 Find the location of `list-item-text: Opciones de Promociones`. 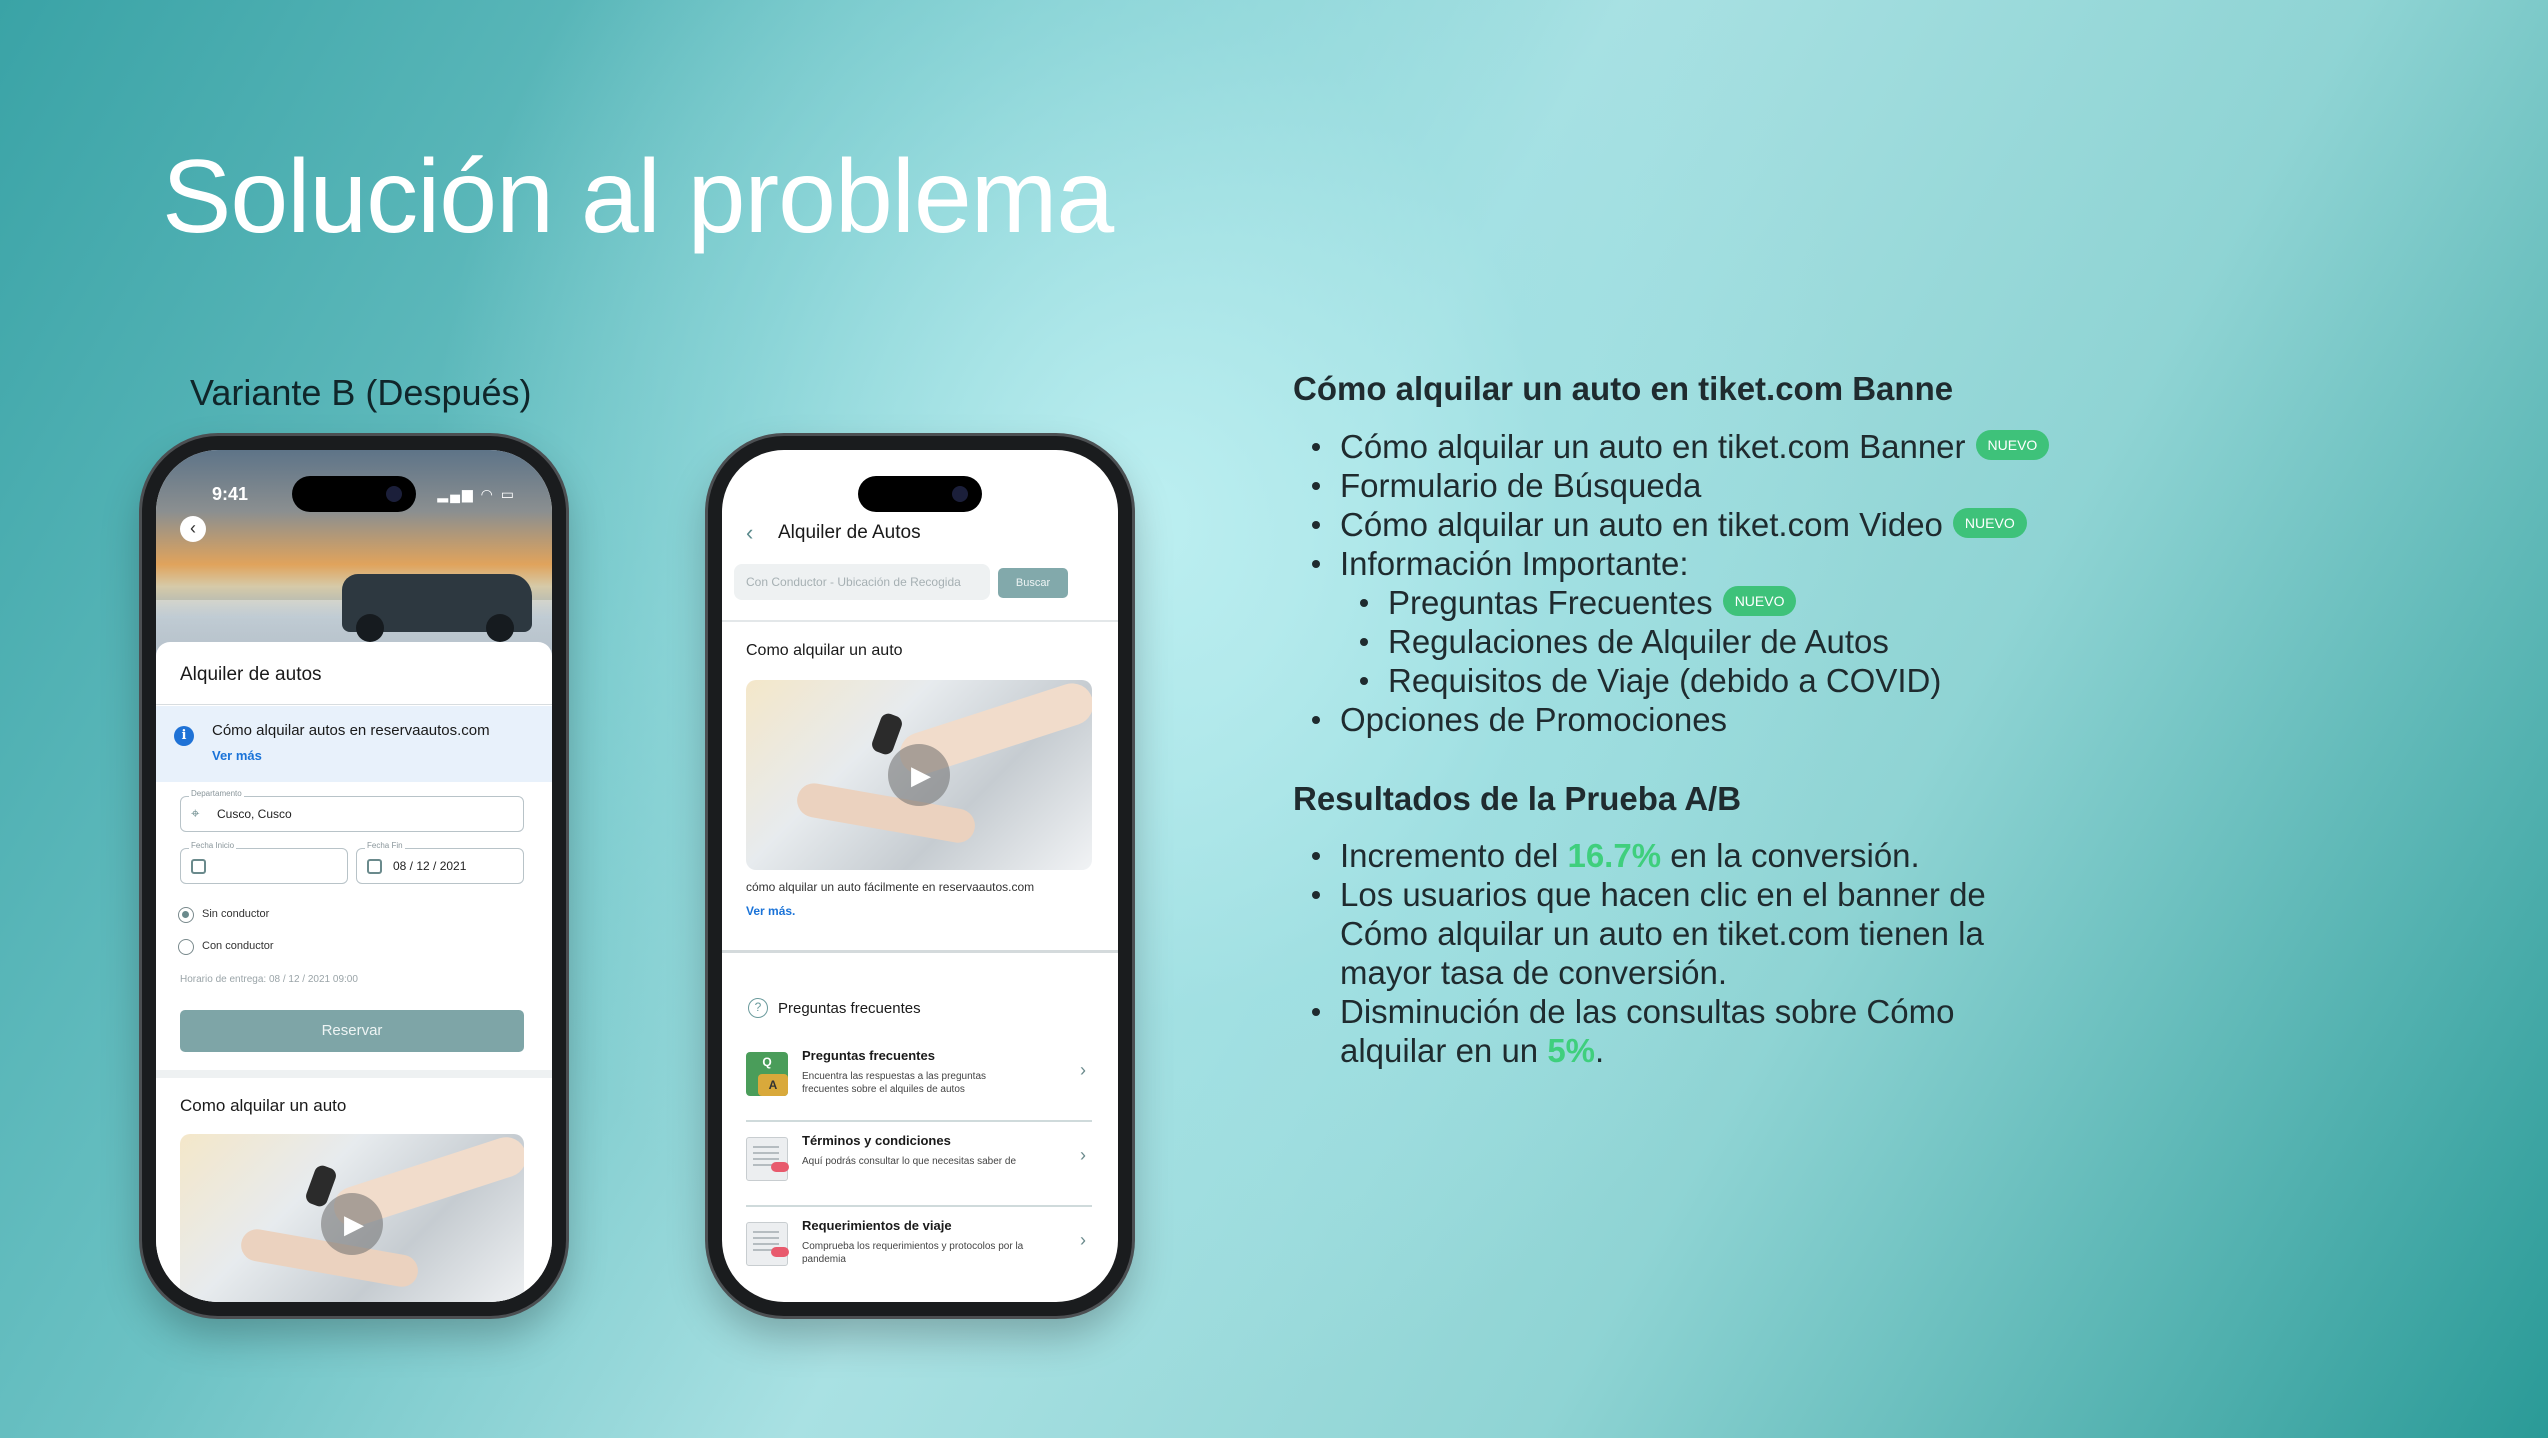

list-item-text: Opciones de Promociones is located at coordinates (1534, 719).